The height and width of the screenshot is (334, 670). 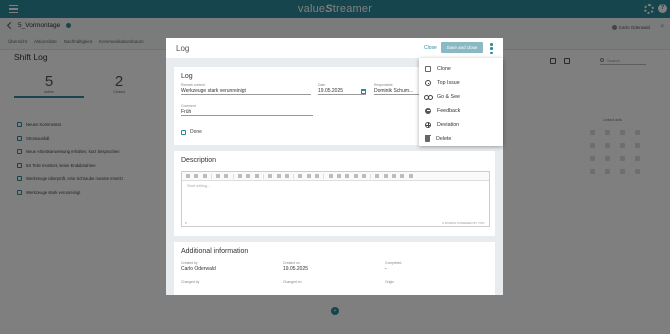 What do you see at coordinates (246, 91) in the screenshot?
I see `remark-input: Werkzeuge stark verunreinigt` at bounding box center [246, 91].